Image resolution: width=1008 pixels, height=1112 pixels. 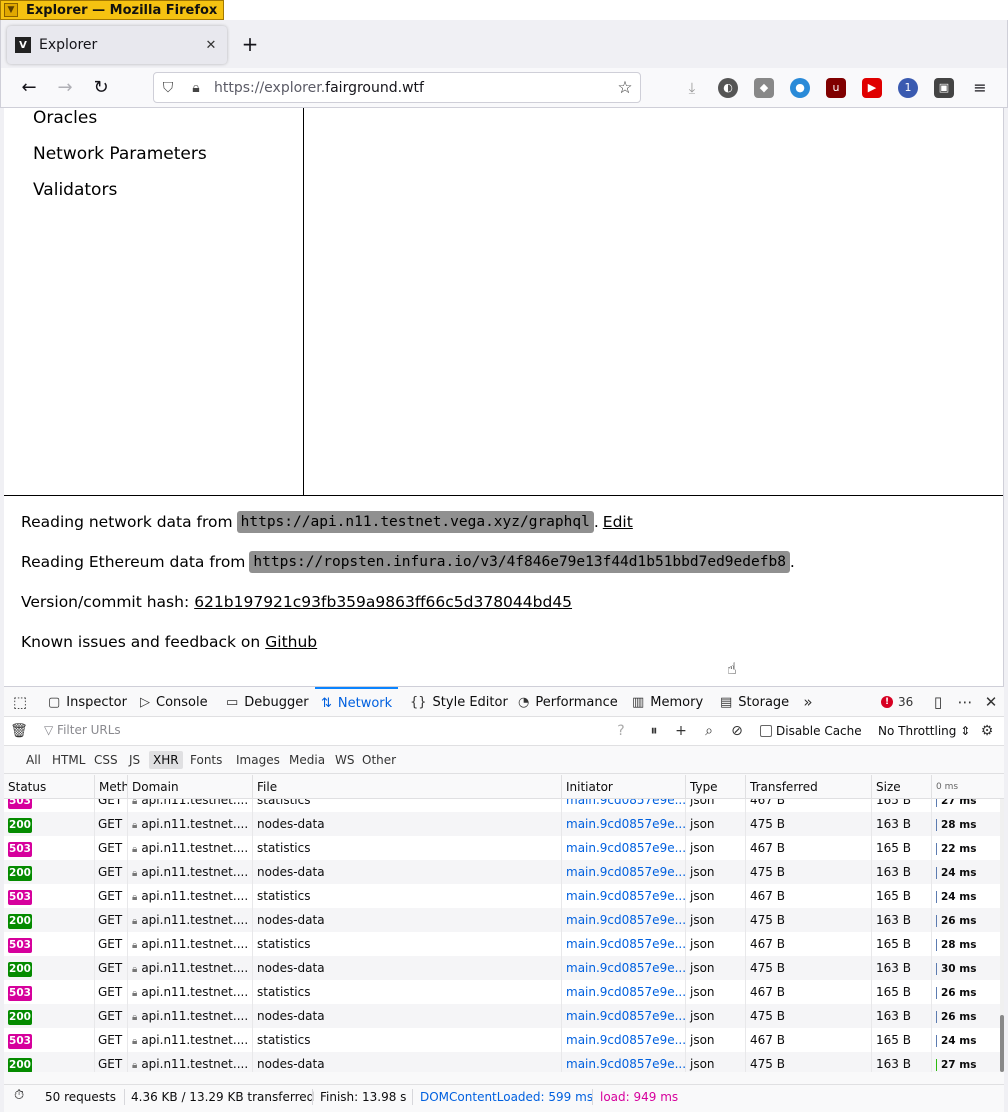 I want to click on column-header-domain: Domain, so click(x=190, y=787).